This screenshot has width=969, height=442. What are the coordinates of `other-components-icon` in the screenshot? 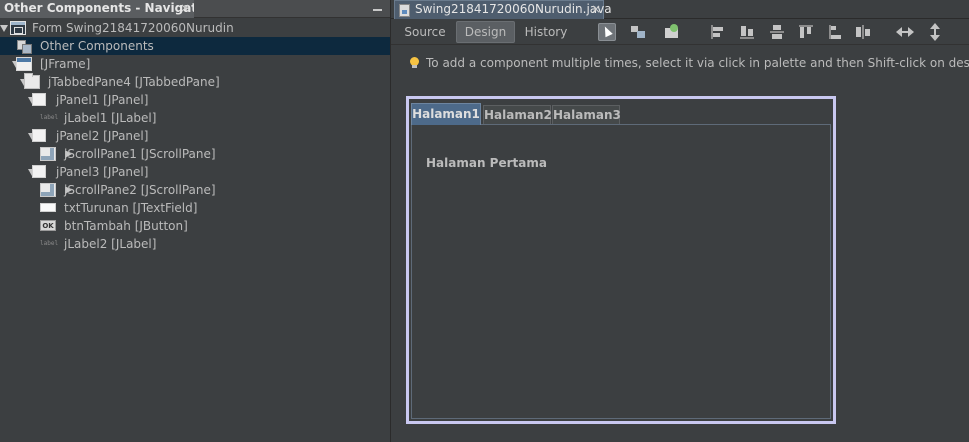 It's located at (24, 46).